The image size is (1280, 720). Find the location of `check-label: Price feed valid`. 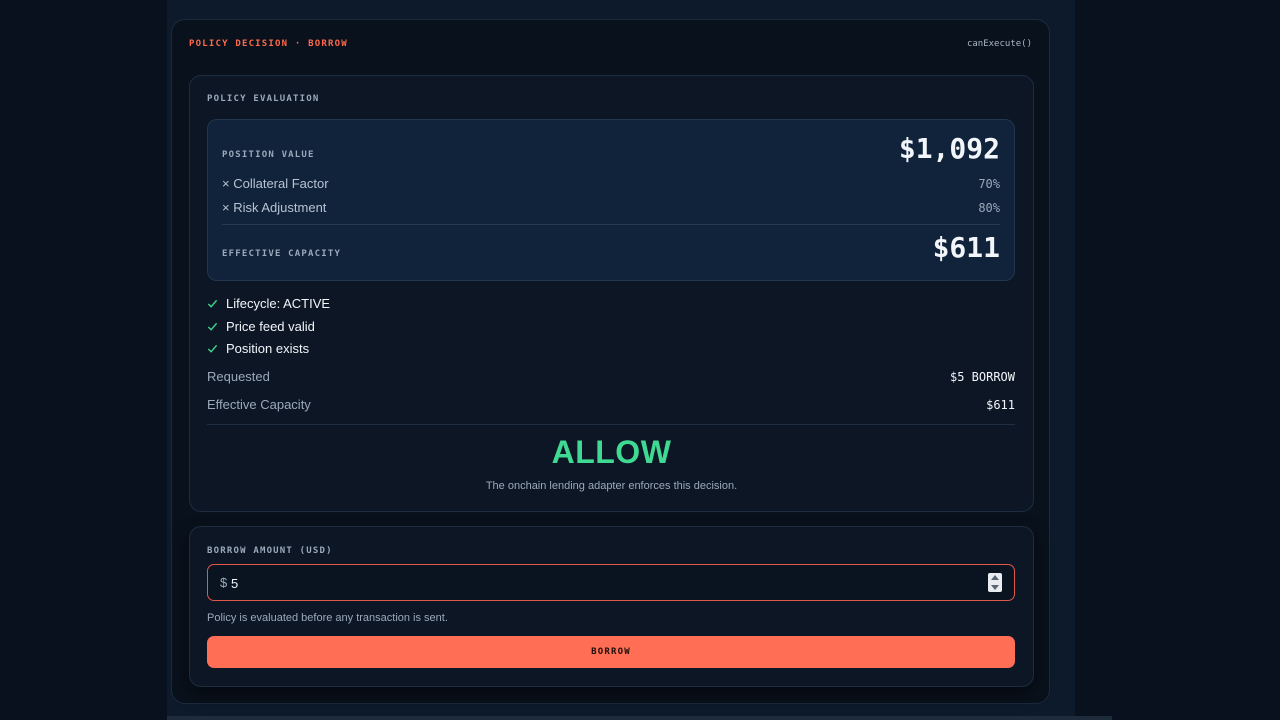

check-label: Price feed valid is located at coordinates (270, 326).